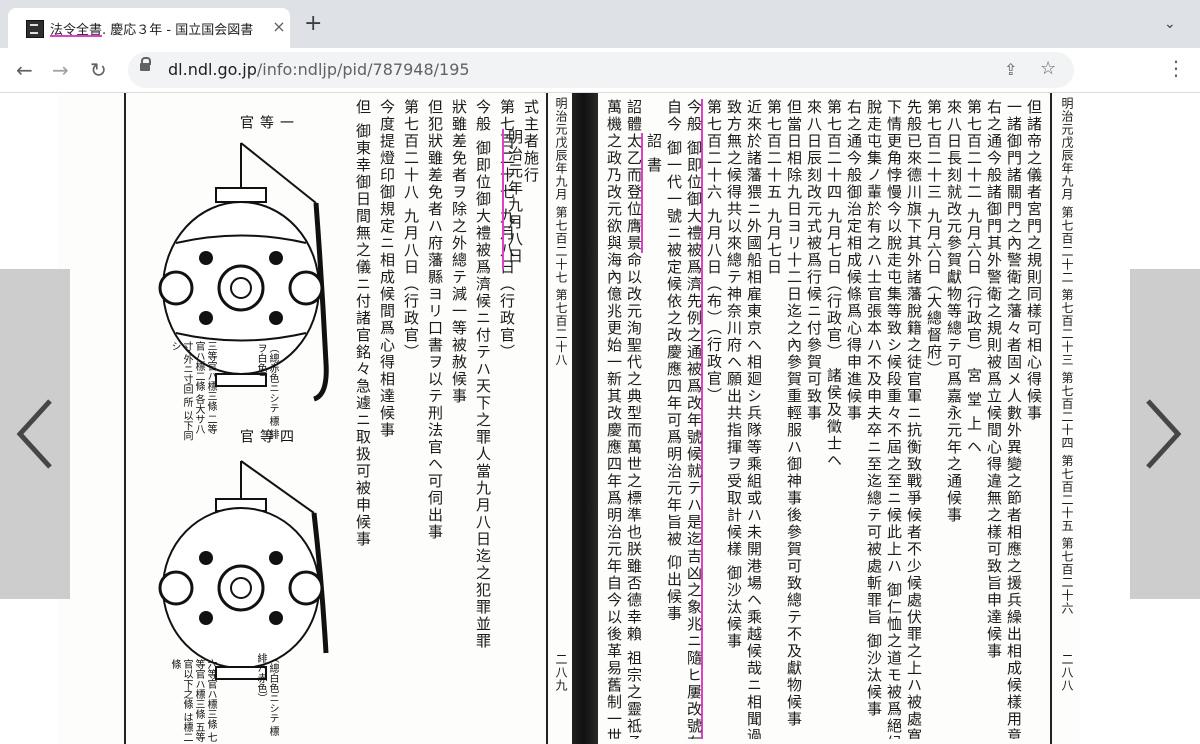 The height and width of the screenshot is (744, 1200). What do you see at coordinates (60, 70) in the screenshot?
I see `forward-icon: →` at bounding box center [60, 70].